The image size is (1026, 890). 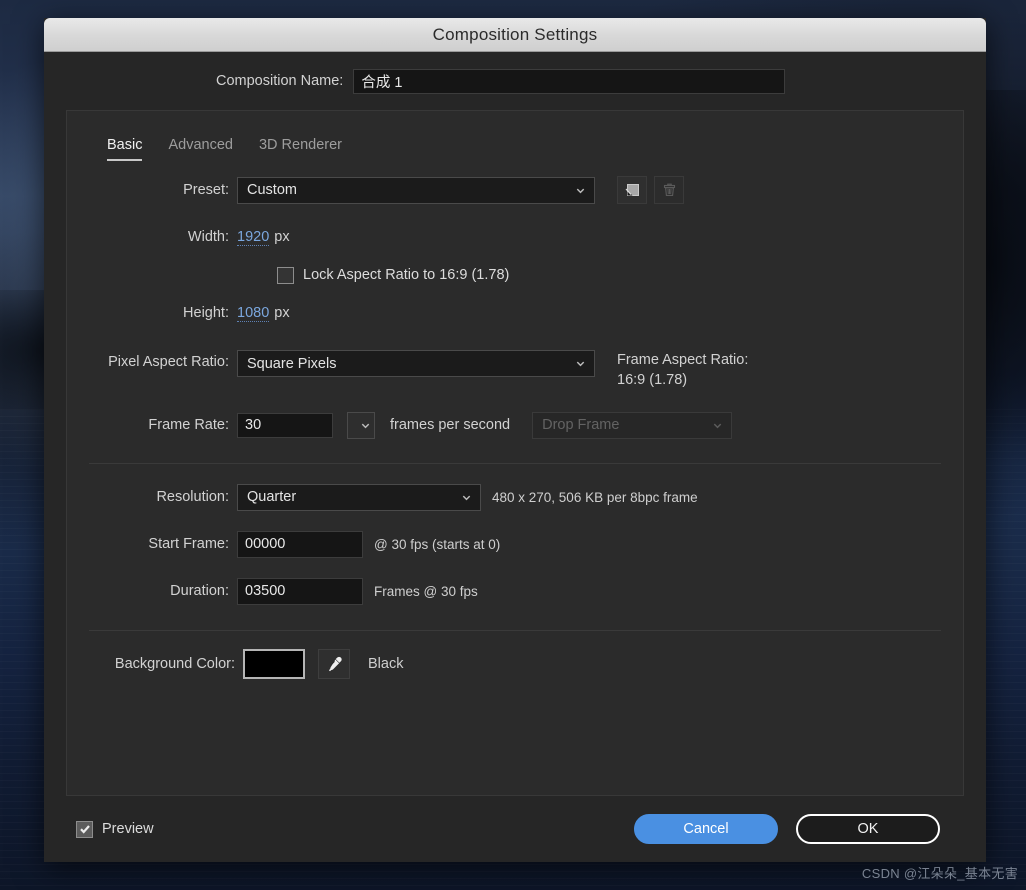 I want to click on duration-label: Duration:, so click(x=199, y=591).